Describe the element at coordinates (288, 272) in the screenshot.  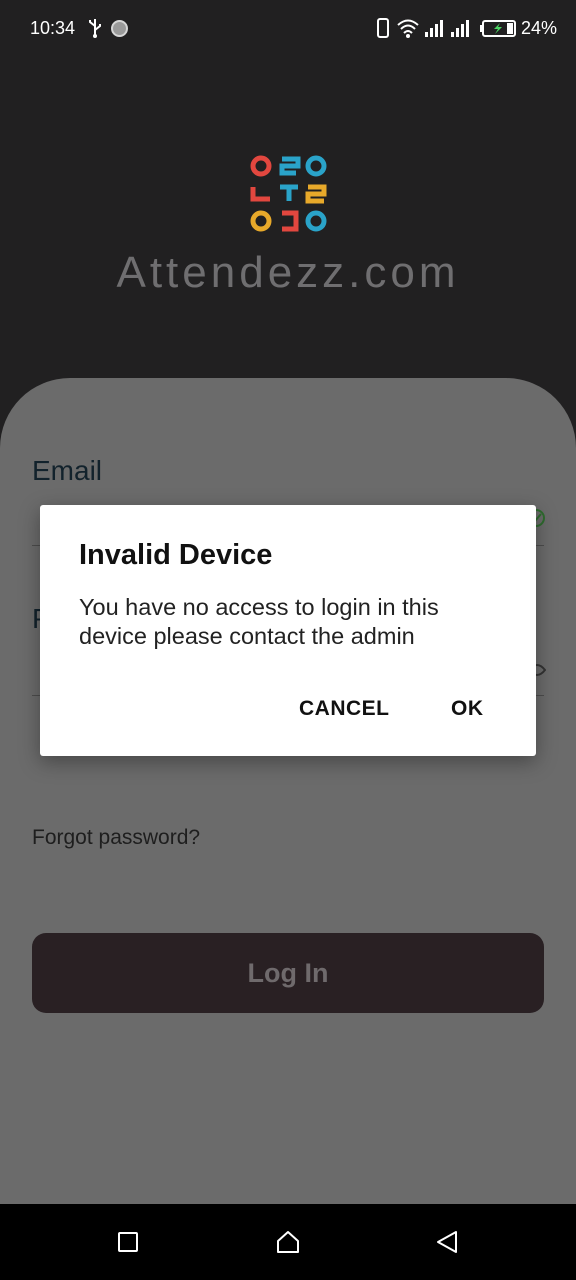
I see `brand-name: Attendezz.com` at that location.